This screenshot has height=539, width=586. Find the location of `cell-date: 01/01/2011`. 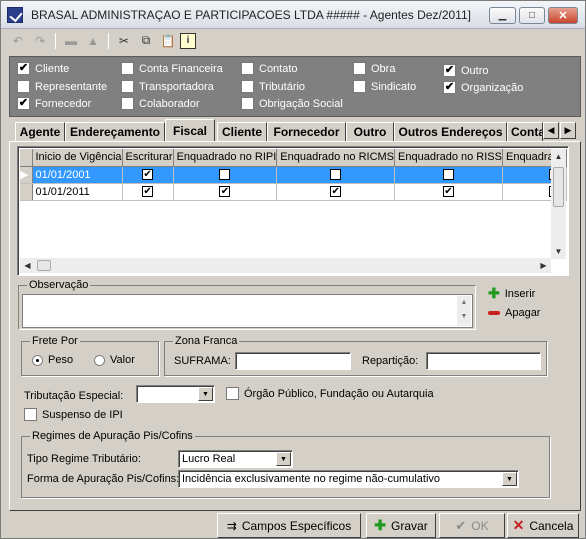

cell-date: 01/01/2011 is located at coordinates (77, 192).